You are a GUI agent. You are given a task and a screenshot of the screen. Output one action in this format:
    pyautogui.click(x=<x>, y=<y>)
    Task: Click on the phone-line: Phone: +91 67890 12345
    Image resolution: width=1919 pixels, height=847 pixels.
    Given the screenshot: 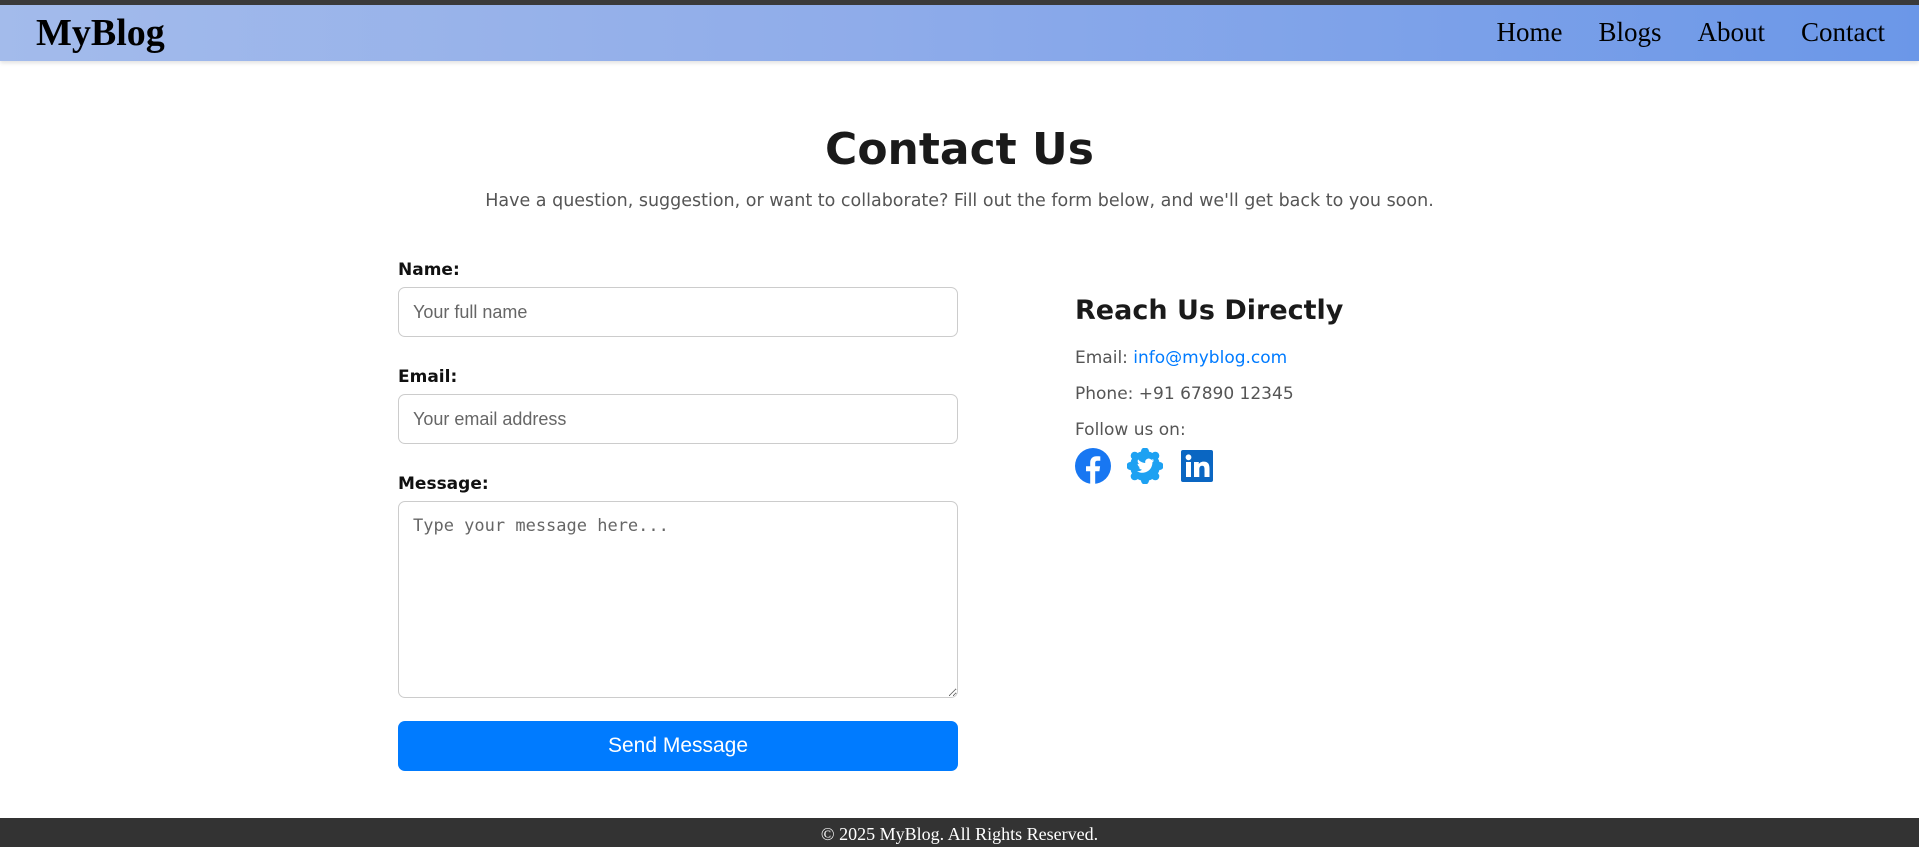 What is the action you would take?
    pyautogui.click(x=1184, y=394)
    